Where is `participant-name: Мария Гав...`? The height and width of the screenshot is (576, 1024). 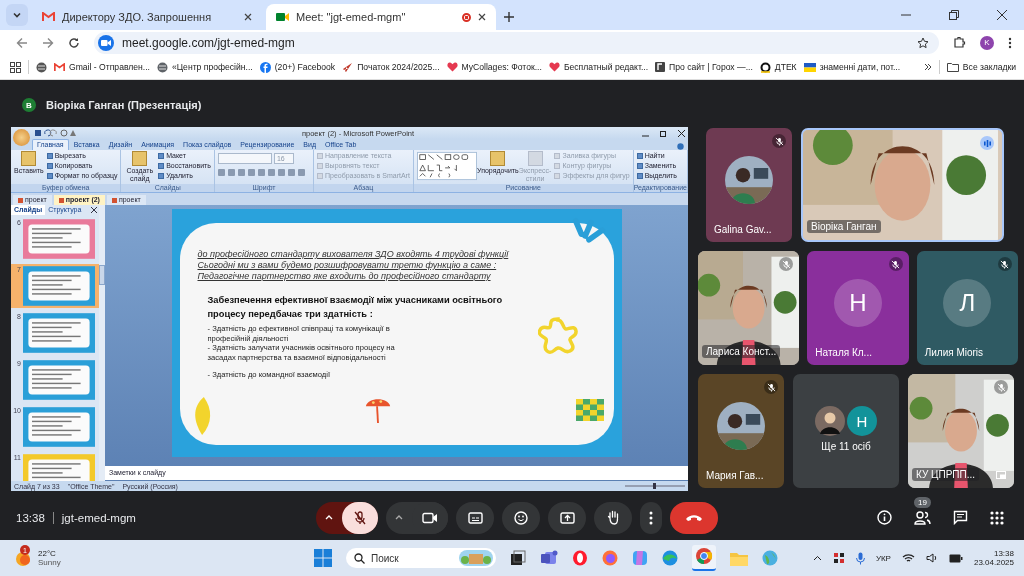
participant-name: Мария Гав... is located at coordinates (735, 475).